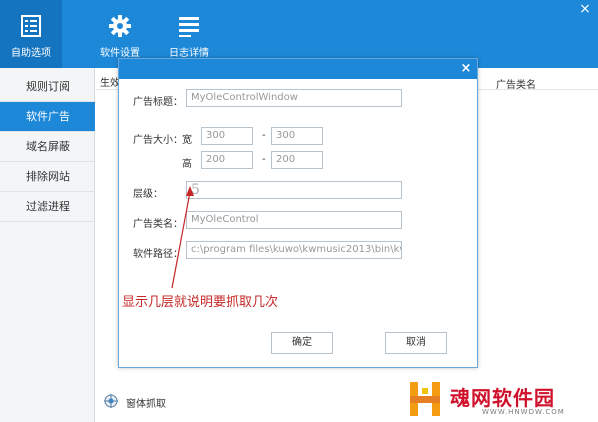 The image size is (598, 422). What do you see at coordinates (294, 190) in the screenshot?
I see `level-field: 5` at bounding box center [294, 190].